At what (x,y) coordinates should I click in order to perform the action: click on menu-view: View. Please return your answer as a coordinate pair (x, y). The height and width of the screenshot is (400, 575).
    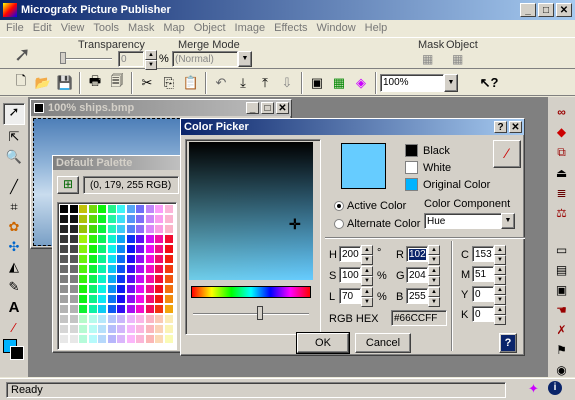
    Looking at the image, I should click on (73, 28).